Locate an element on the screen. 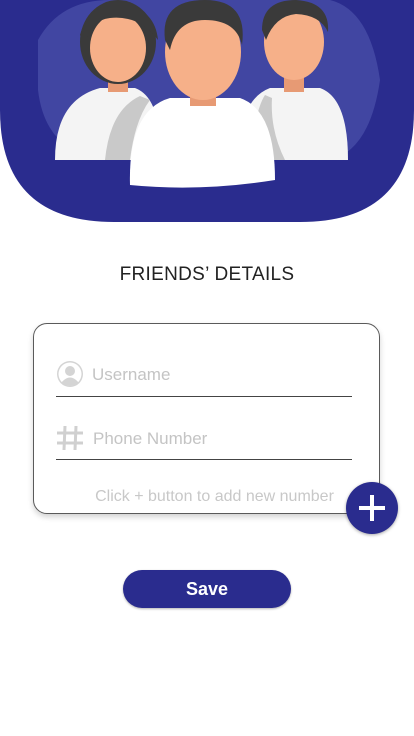 The image size is (414, 736). phone-number-field: Phone Number is located at coordinates (204, 441).